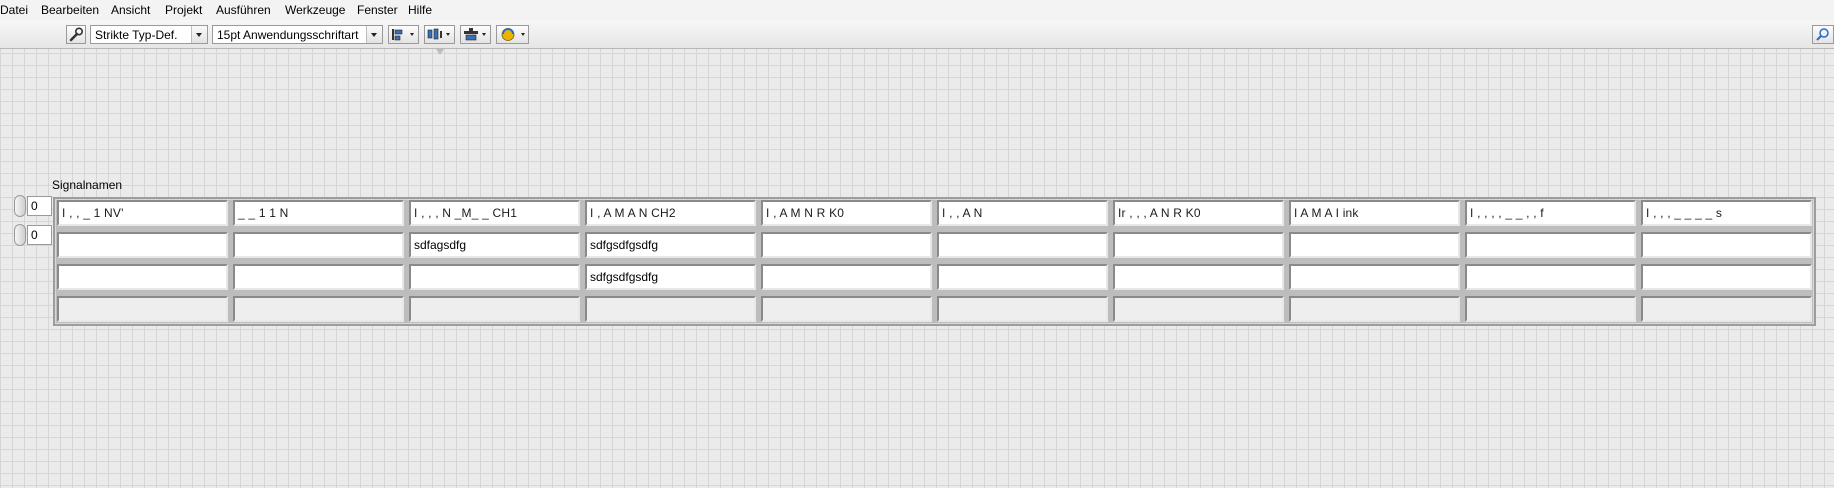 The height and width of the screenshot is (488, 1834). What do you see at coordinates (377, 10) in the screenshot?
I see `menu-fenster: Fenster` at bounding box center [377, 10].